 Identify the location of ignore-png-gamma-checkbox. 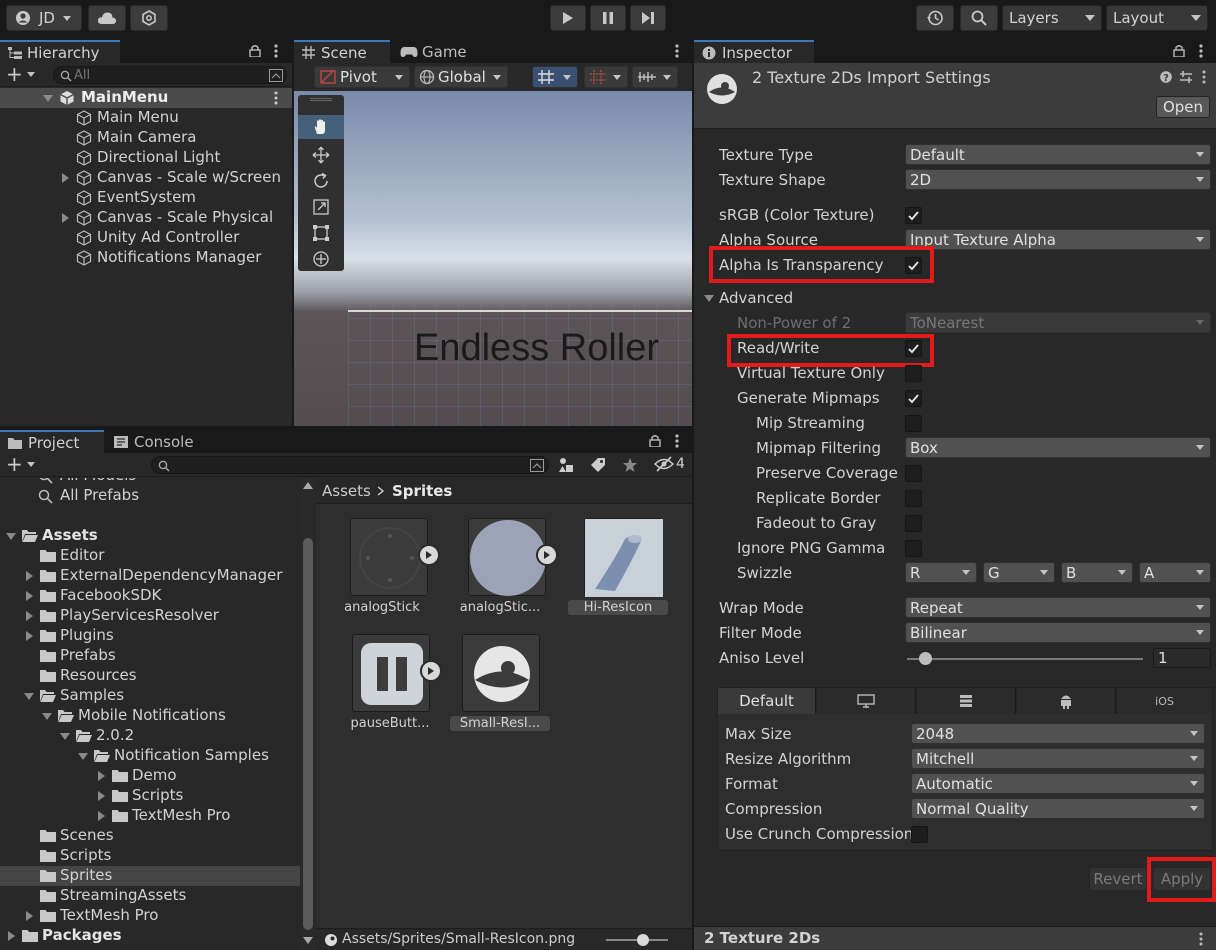
(913, 548).